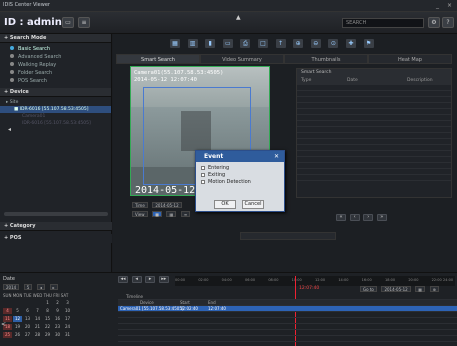  I want to click on calendar-day: 5, so click(17, 311).